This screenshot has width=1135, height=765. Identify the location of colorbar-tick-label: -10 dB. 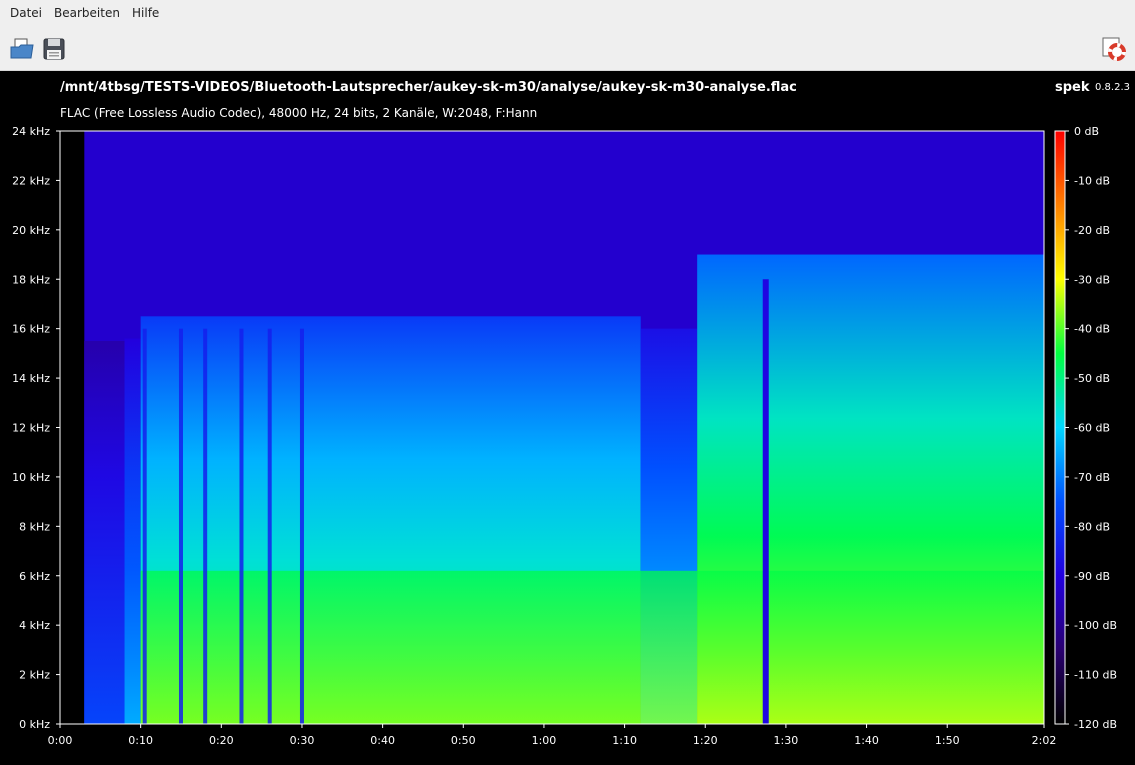
(1092, 180).